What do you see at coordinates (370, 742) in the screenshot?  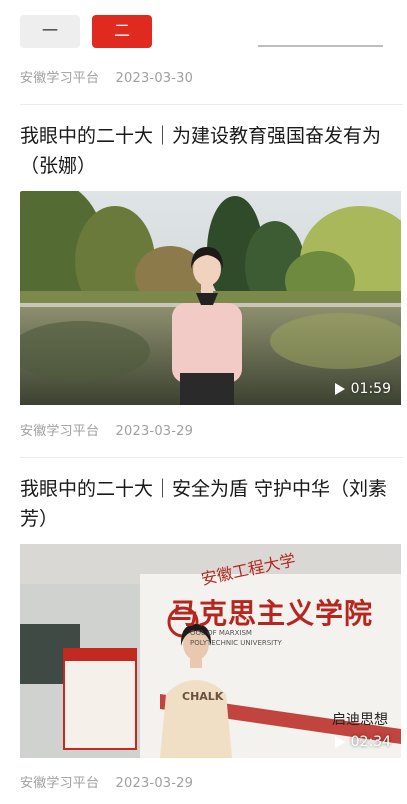 I see `duration-text: 02:34` at bounding box center [370, 742].